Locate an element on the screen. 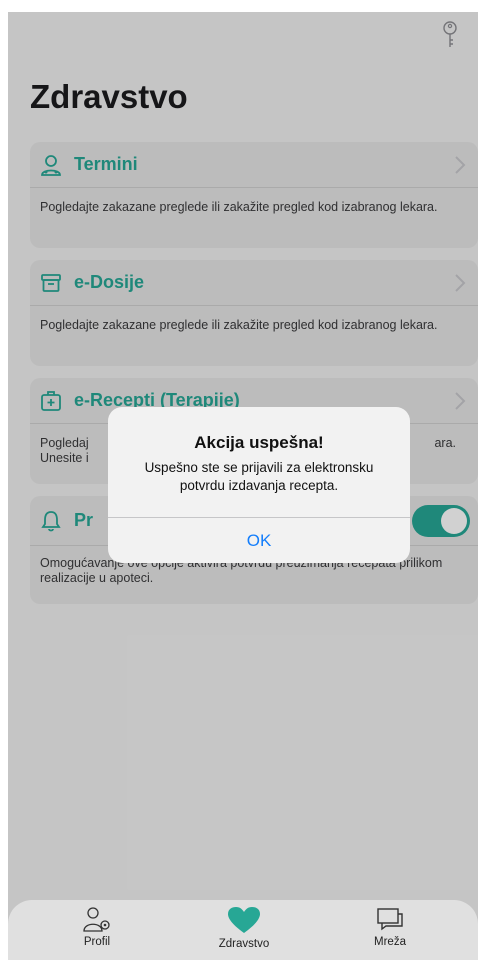  tab-zdravstvo-label: Zdravstvo is located at coordinates (244, 944).